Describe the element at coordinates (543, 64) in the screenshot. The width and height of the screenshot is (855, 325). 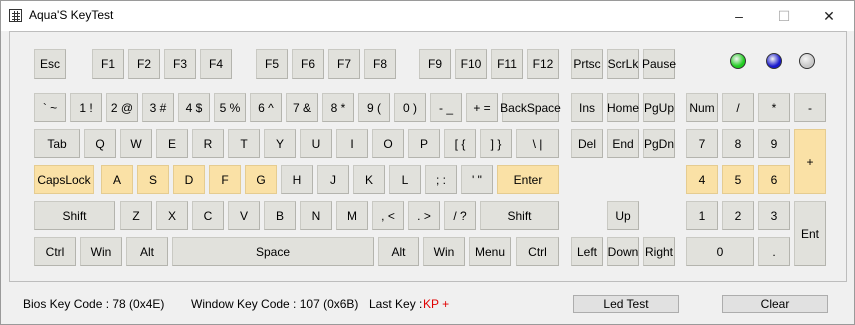
I see `key-f12: F12` at that location.